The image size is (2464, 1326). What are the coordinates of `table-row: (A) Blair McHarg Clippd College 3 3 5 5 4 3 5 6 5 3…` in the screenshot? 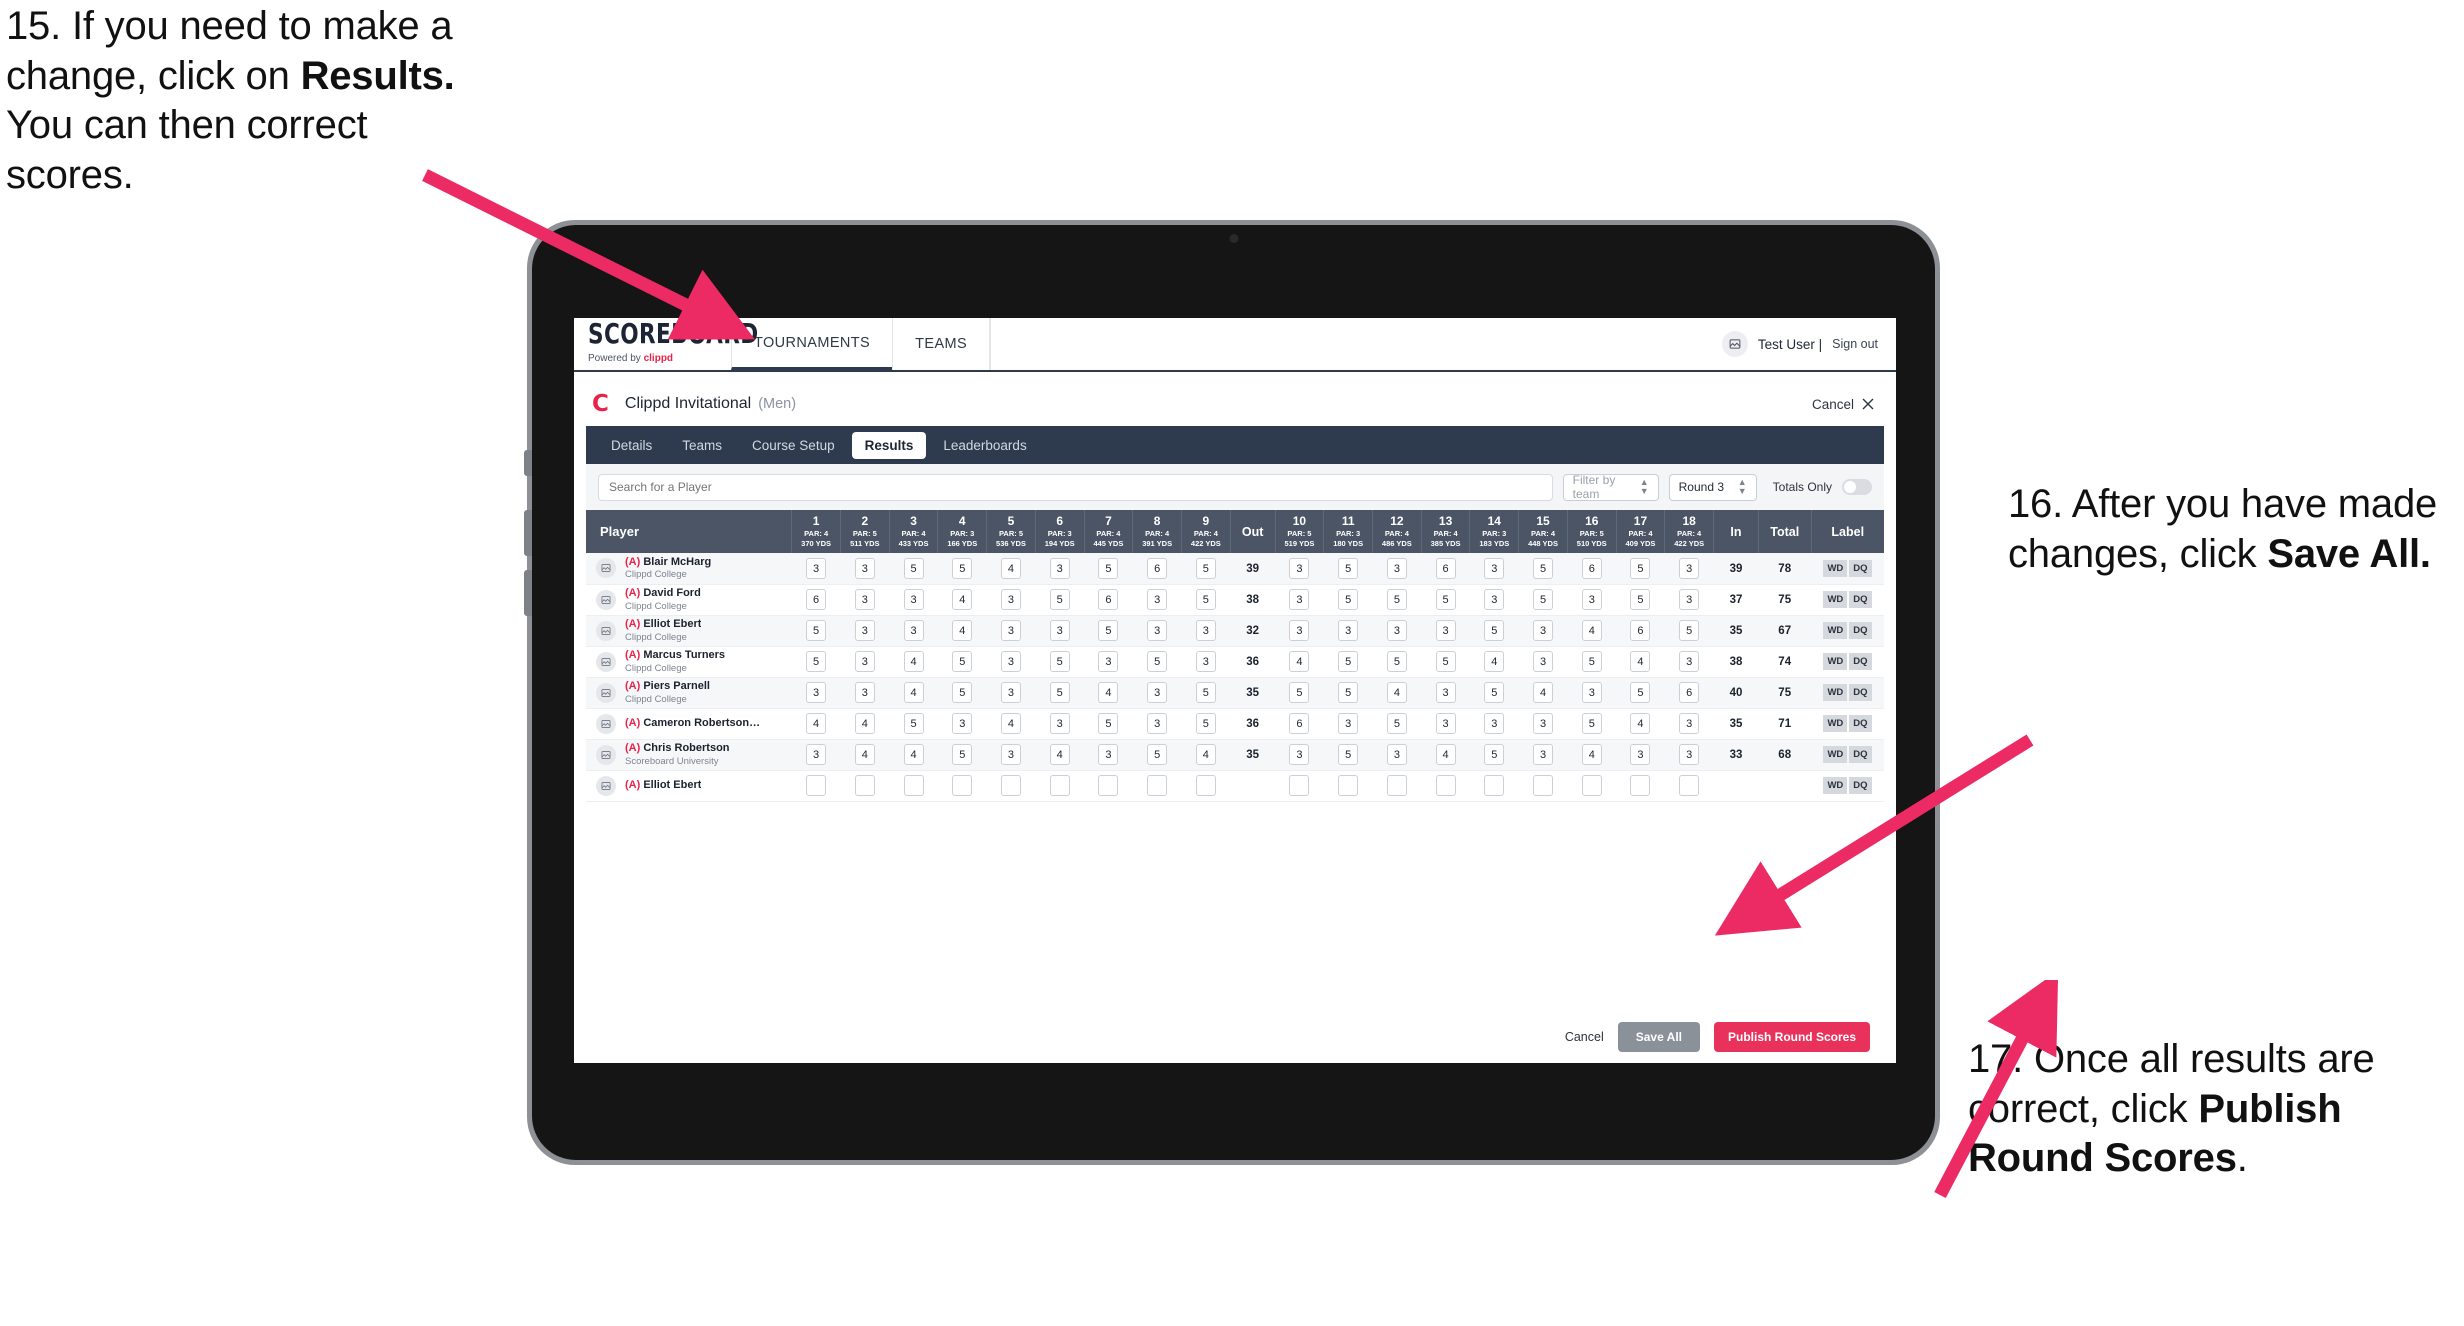 It's located at (1235, 569).